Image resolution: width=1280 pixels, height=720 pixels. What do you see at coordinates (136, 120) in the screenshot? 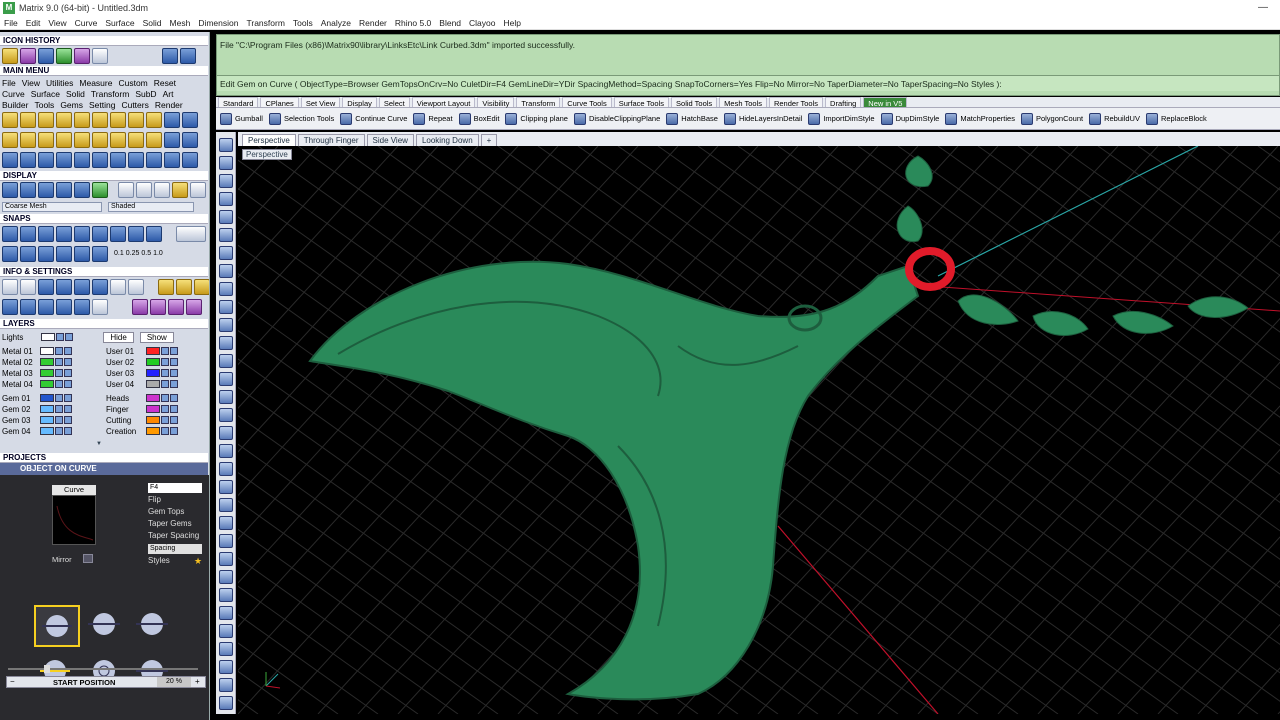
I see `offset-icon` at bounding box center [136, 120].